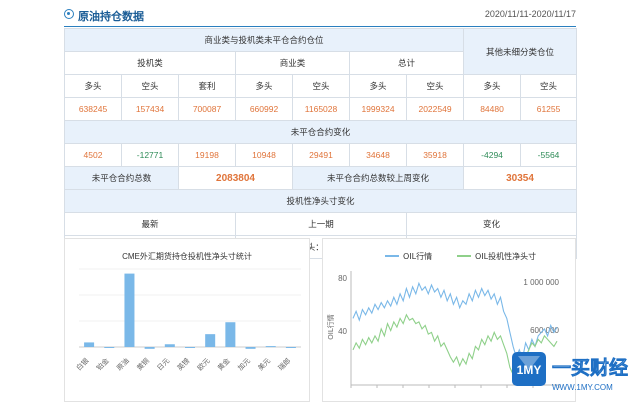 The width and height of the screenshot is (640, 406). I want to click on tick-label: 黄金, so click(224, 364).